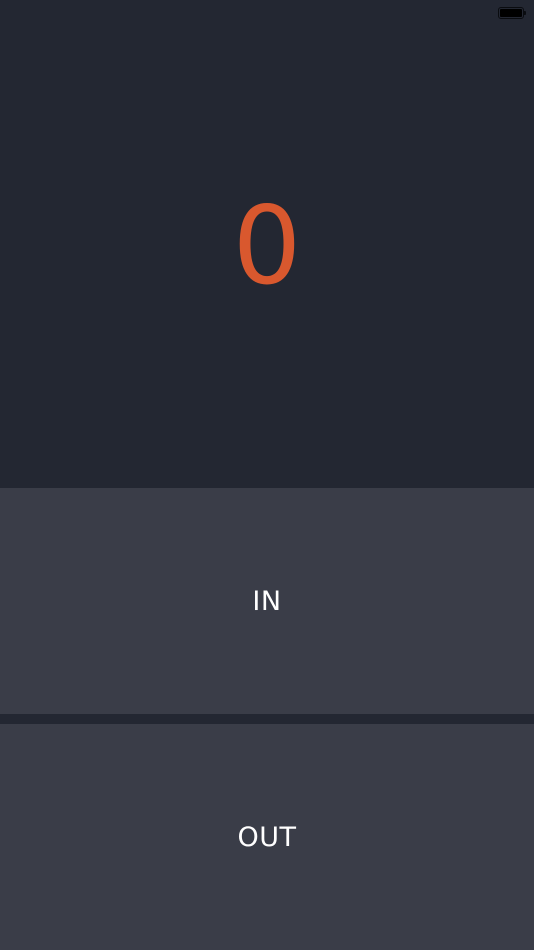  I want to click on in-button-label: IN, so click(267, 601).